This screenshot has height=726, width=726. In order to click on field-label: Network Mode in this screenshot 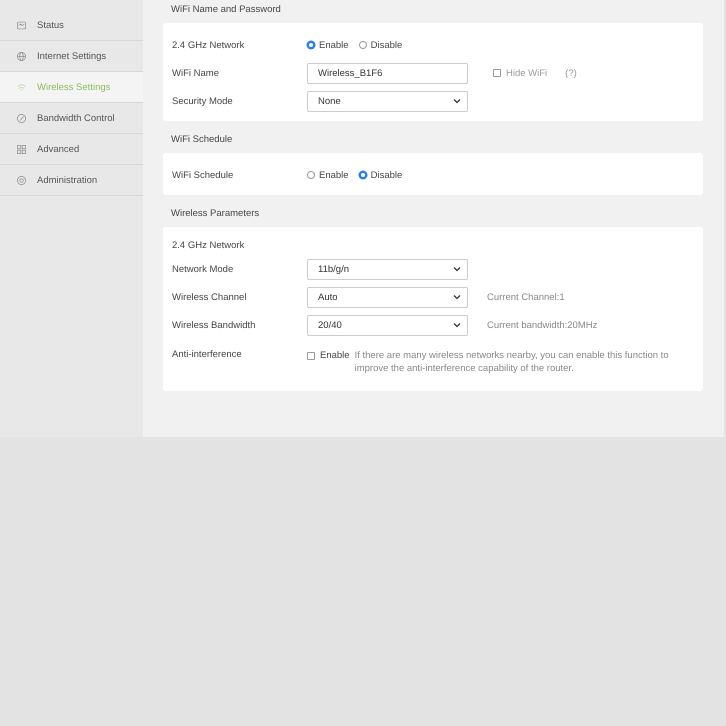, I will do `click(203, 269)`.